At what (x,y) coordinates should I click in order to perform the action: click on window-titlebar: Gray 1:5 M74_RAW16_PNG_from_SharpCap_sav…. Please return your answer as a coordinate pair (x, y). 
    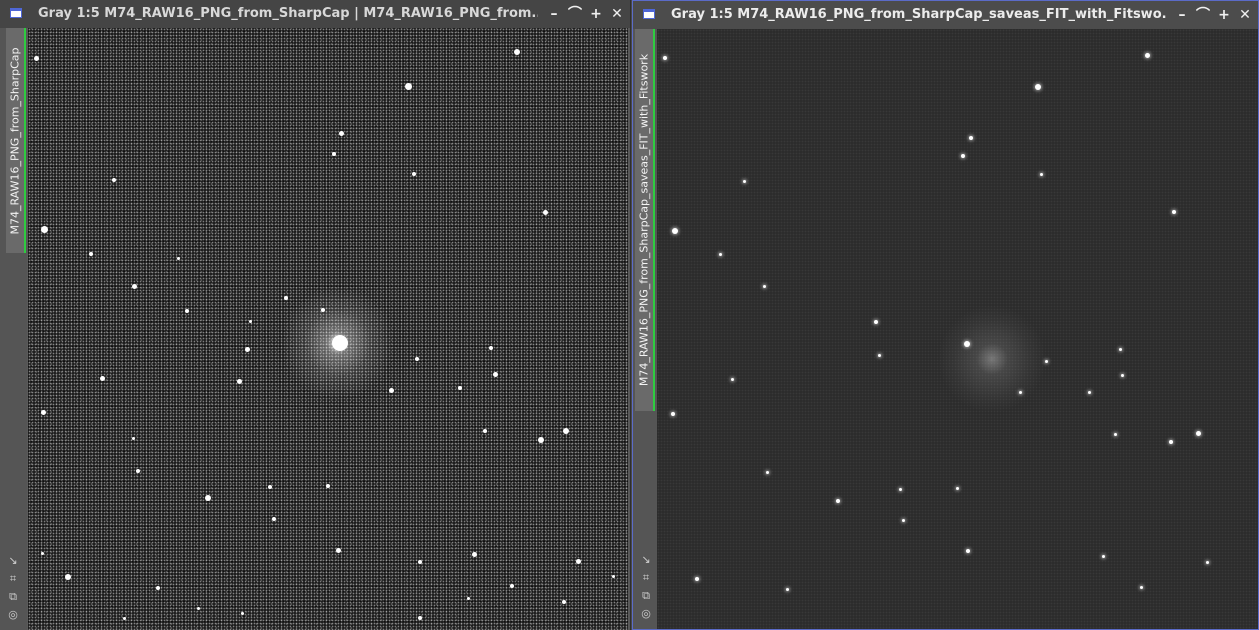
    Looking at the image, I should click on (945, 15).